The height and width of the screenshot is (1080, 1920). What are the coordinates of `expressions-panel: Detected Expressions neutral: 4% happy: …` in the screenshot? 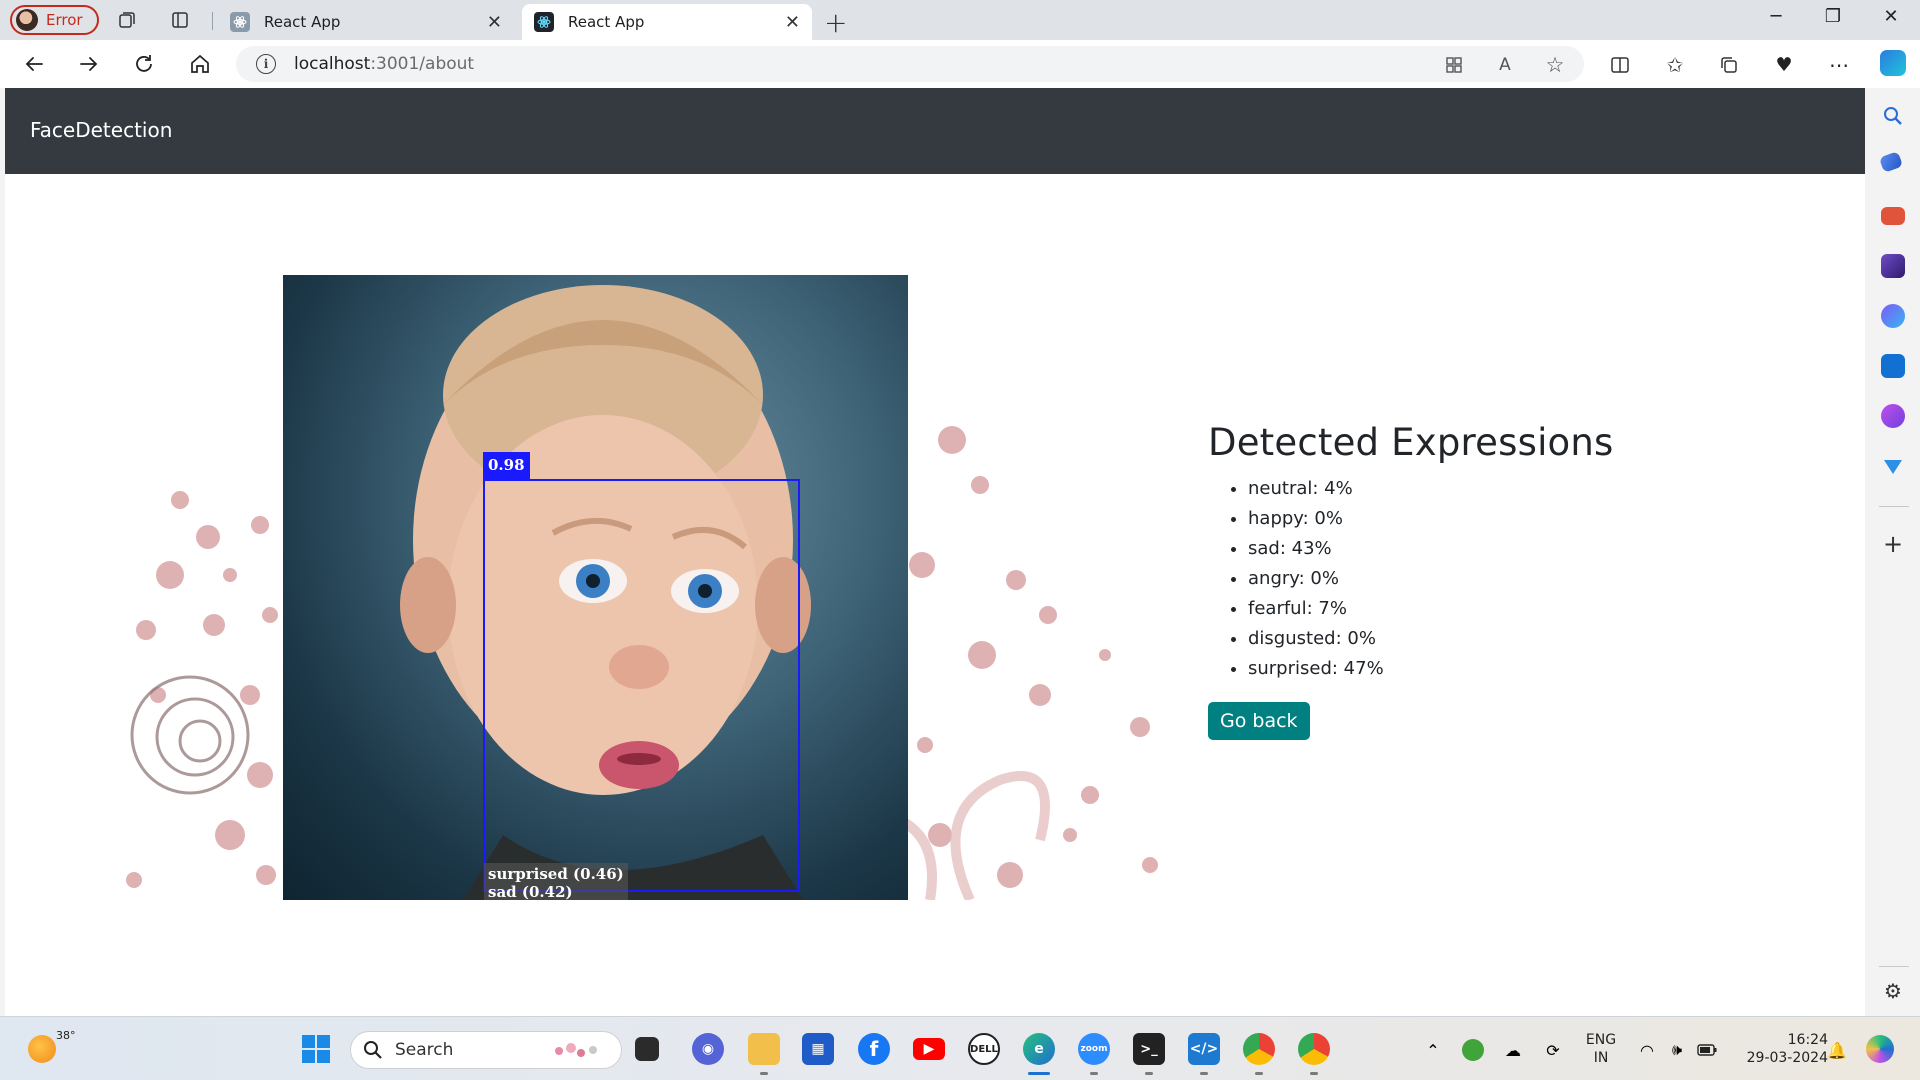 It's located at (1411, 580).